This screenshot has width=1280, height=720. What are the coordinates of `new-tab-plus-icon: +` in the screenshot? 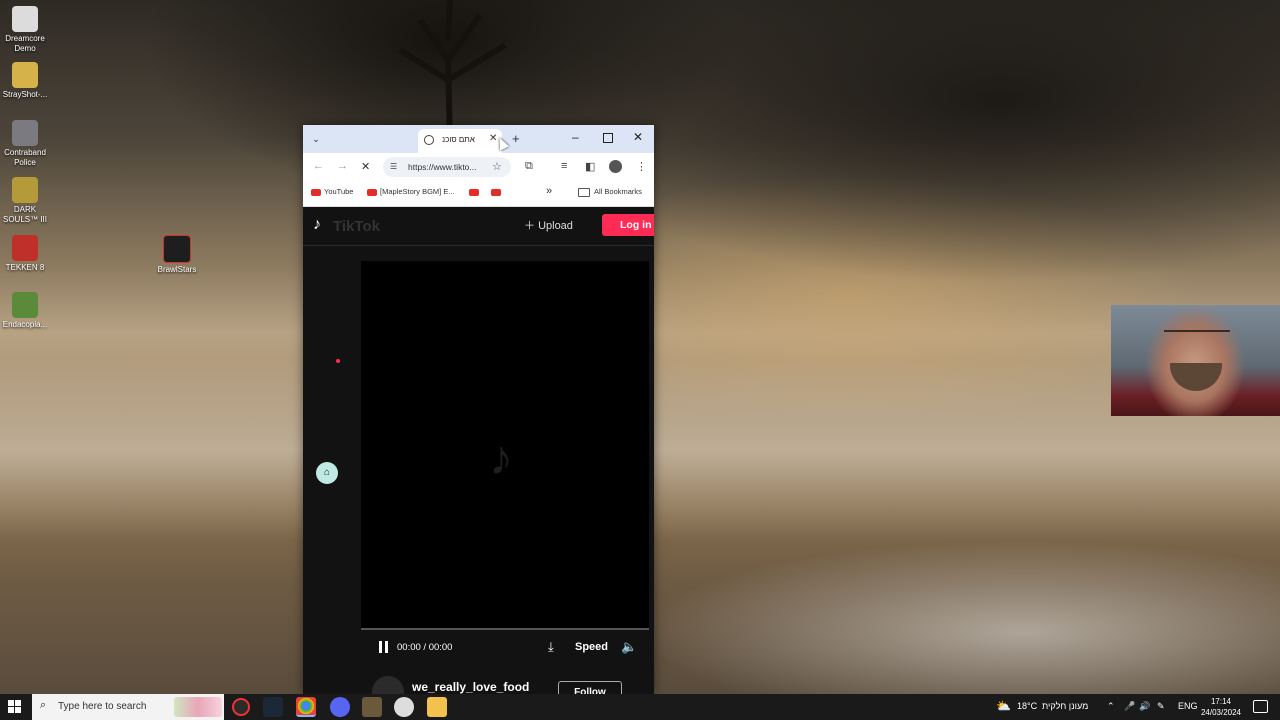 It's located at (516, 138).